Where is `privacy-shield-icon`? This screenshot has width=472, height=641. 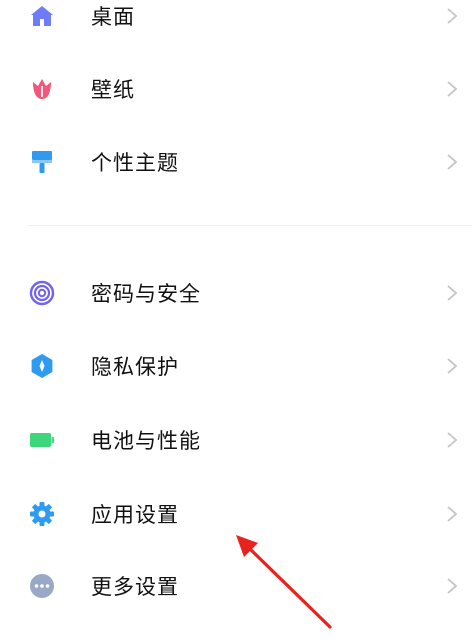 privacy-shield-icon is located at coordinates (42, 366).